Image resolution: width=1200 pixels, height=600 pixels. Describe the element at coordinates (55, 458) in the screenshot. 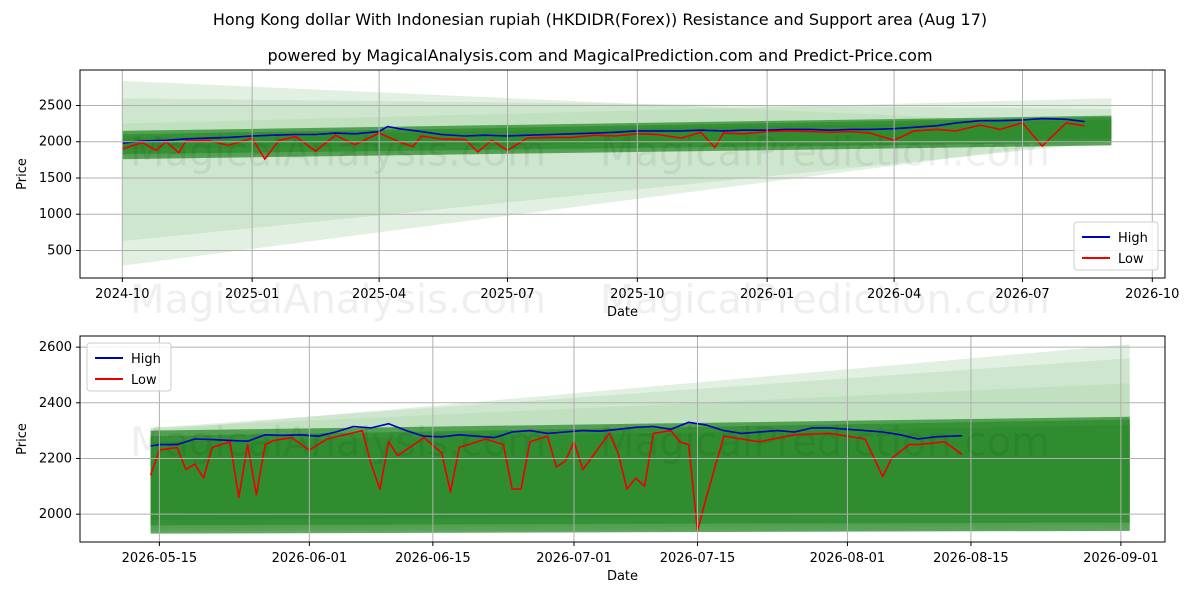

I see `y-tick-label: 2200` at that location.